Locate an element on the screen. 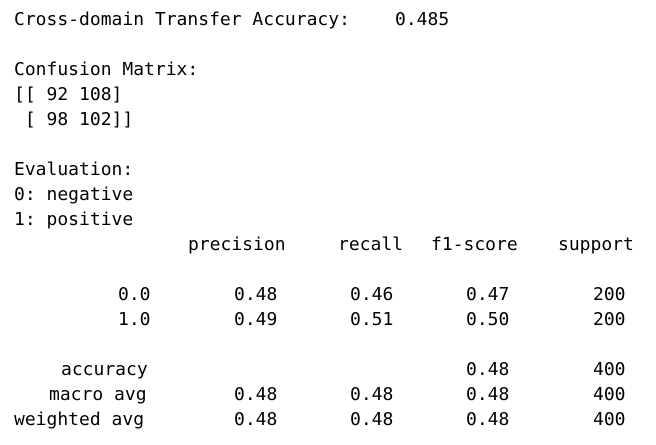 The width and height of the screenshot is (656, 445). report-cell-recall: 0.51 is located at coordinates (372, 319).